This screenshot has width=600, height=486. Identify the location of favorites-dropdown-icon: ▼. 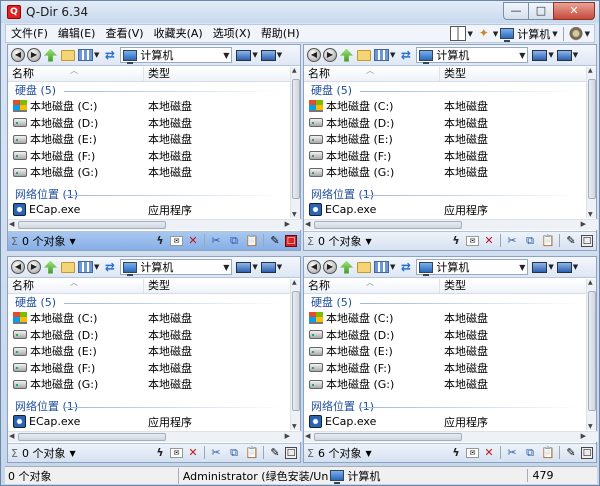
(495, 34).